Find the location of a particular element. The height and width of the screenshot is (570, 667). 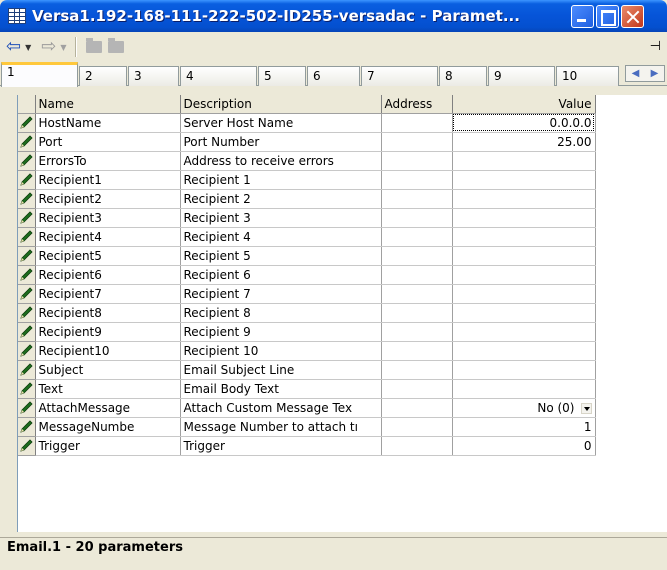

tab-8: 8 is located at coordinates (463, 76).